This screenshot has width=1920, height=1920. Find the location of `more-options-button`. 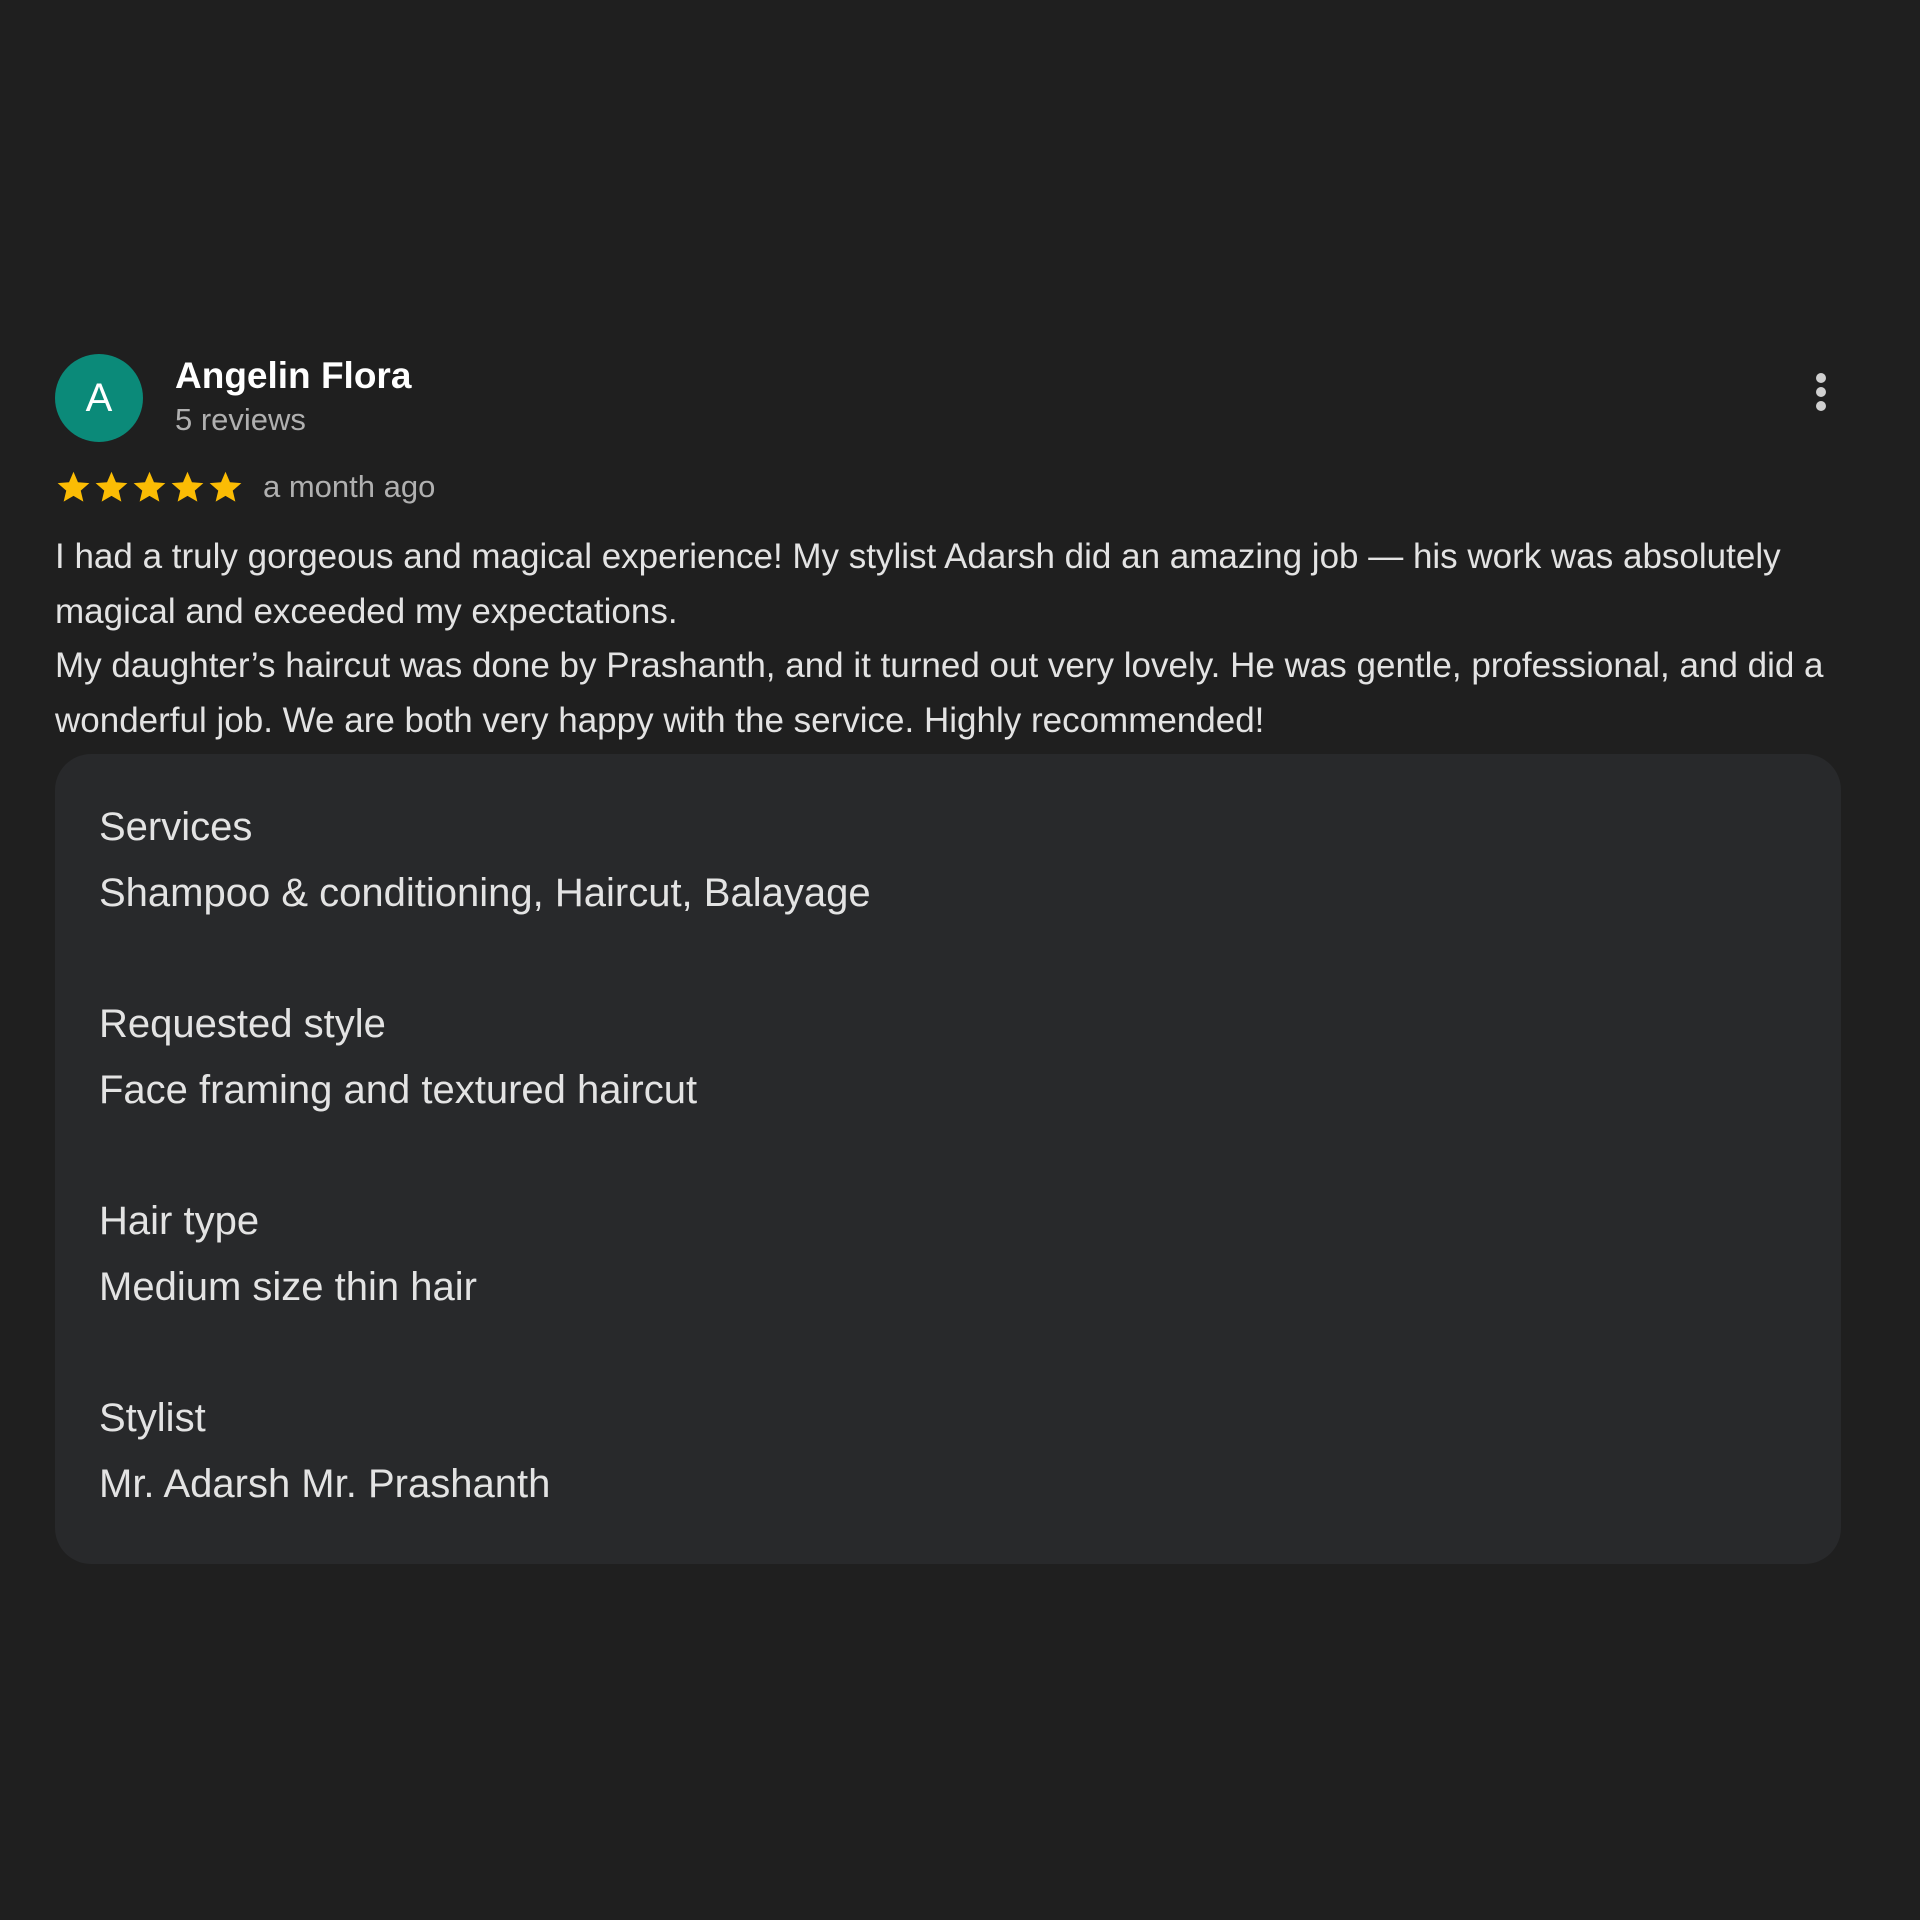

more-options-button is located at coordinates (1821, 398).